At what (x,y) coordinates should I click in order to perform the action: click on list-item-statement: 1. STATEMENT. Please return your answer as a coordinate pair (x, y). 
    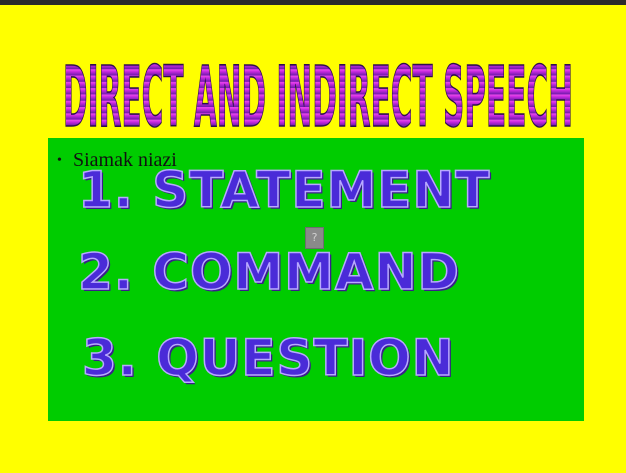
    Looking at the image, I should click on (284, 190).